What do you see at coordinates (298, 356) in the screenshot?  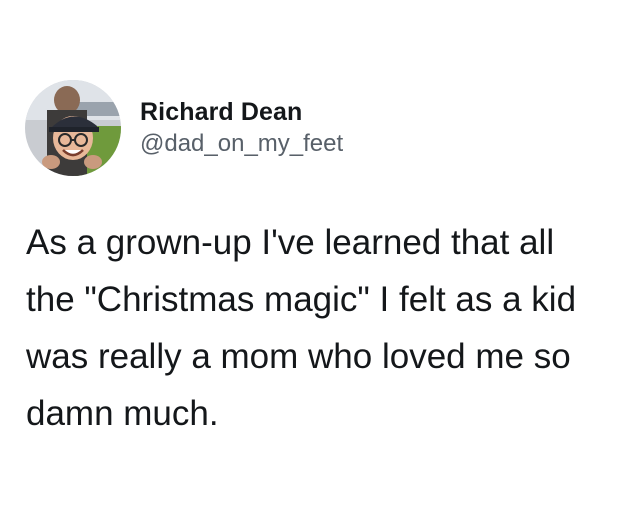 I see `tweet-text-line: was really a mom who loved me so` at bounding box center [298, 356].